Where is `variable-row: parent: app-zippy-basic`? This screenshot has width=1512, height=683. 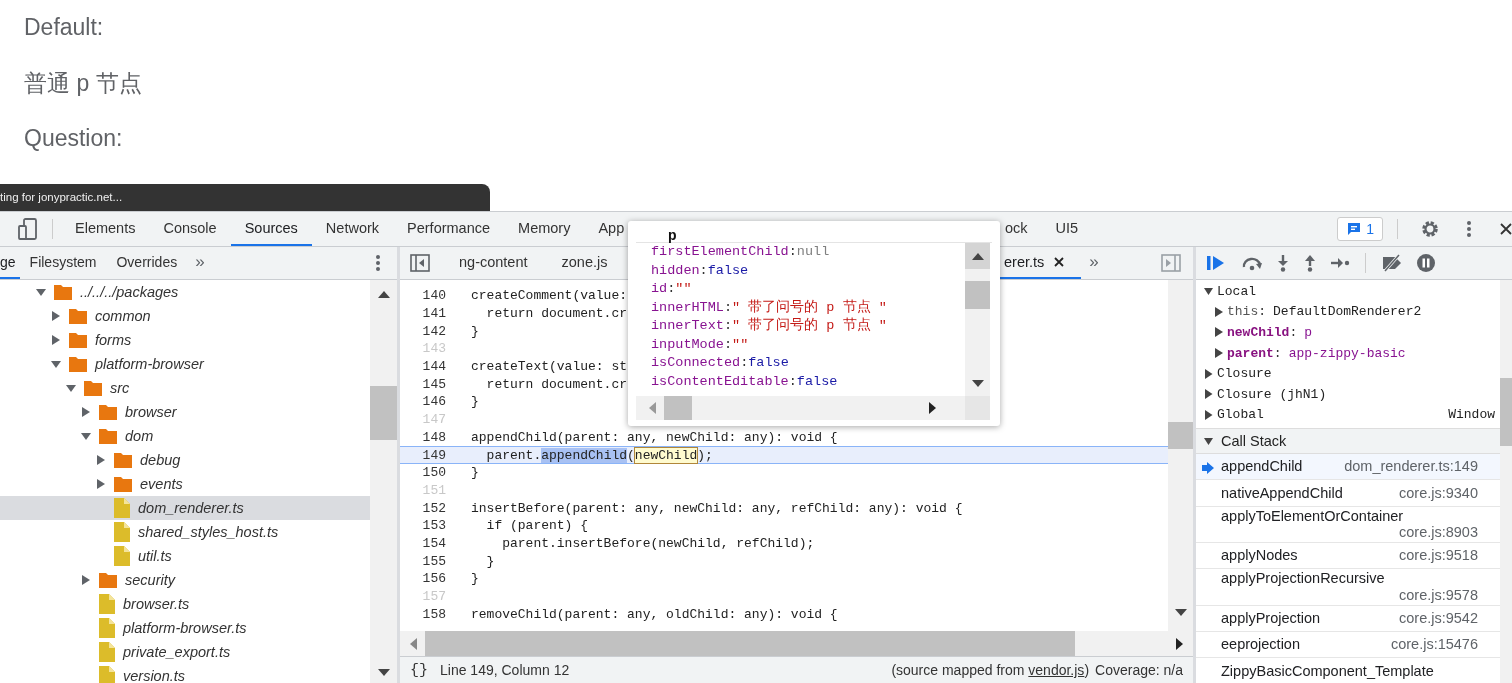 variable-row: parent: app-zippy-basic is located at coordinates (1348, 353).